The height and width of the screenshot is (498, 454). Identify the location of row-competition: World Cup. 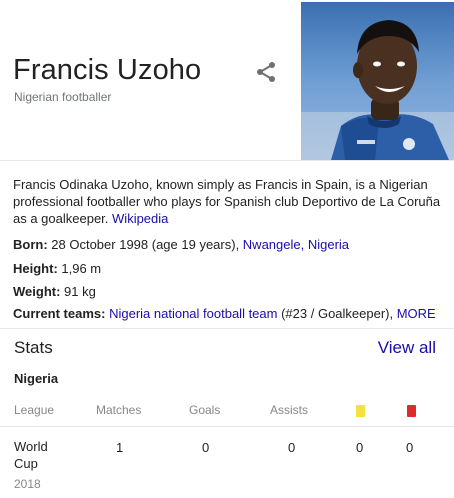
(31, 455).